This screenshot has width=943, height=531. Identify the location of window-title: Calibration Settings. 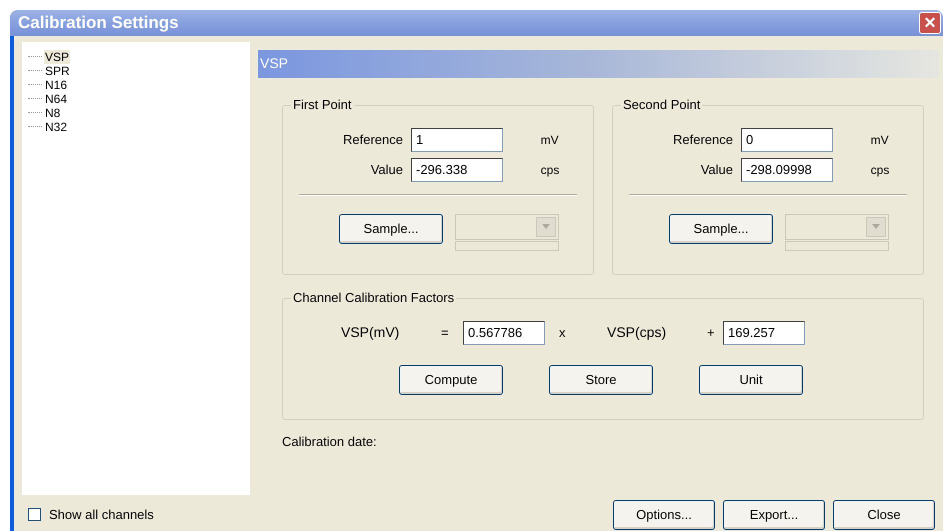
(98, 23).